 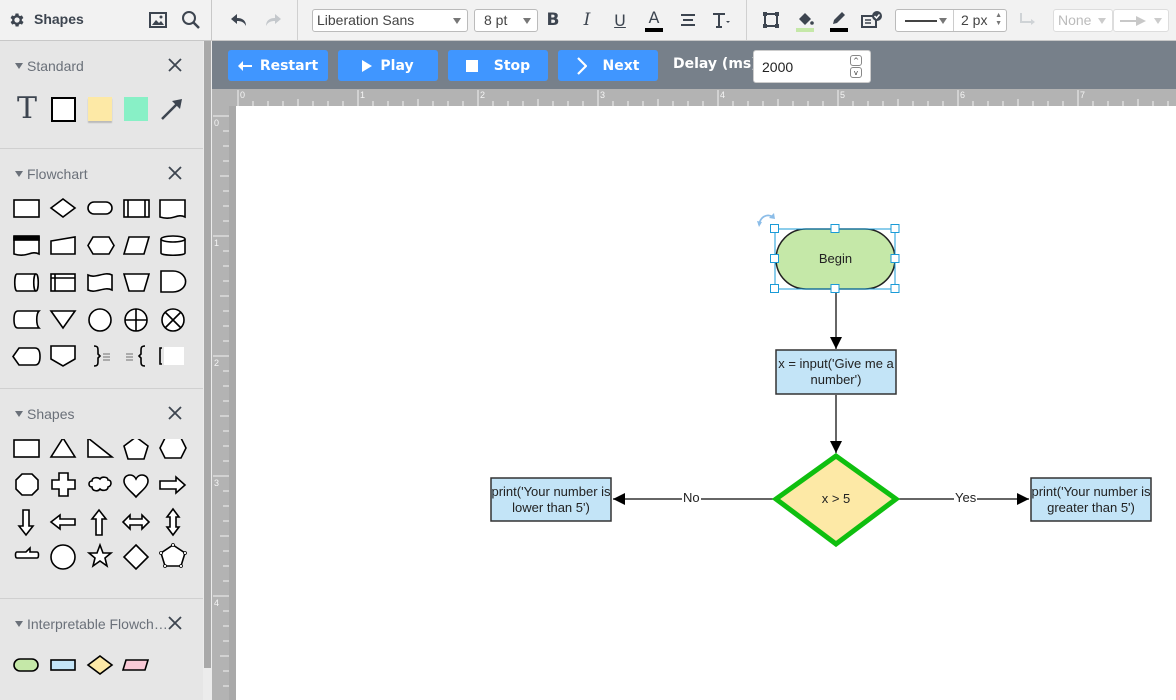 What do you see at coordinates (173, 281) in the screenshot?
I see `delay-shape` at bounding box center [173, 281].